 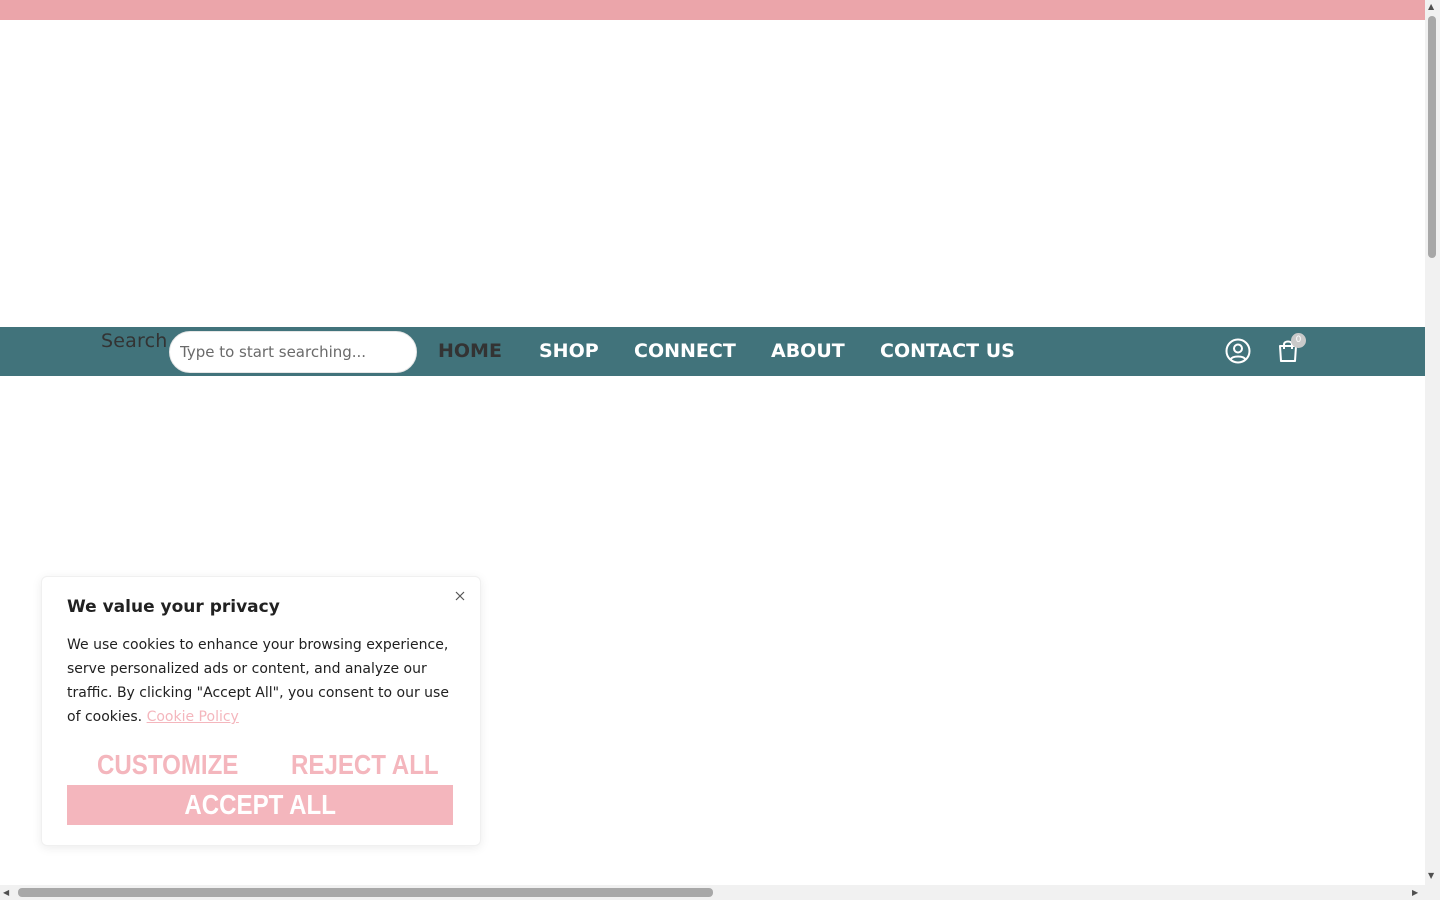 What do you see at coordinates (1415, 893) in the screenshot?
I see `scroll-right-arrow-icon: ▶` at bounding box center [1415, 893].